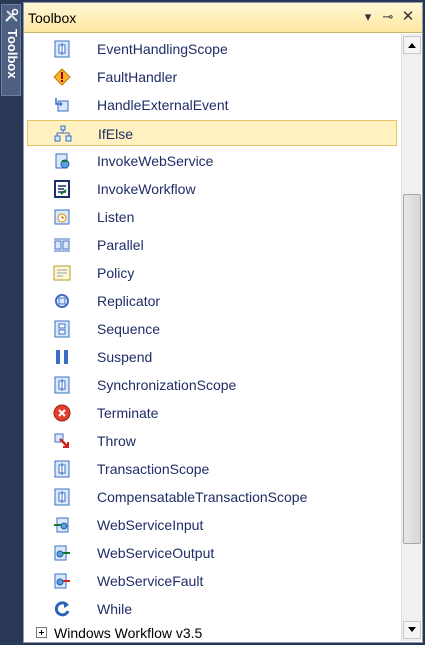 This screenshot has height=645, width=425. Describe the element at coordinates (202, 497) in the screenshot. I see `toolbox-item-label: CompensatableTransactionScope` at that location.